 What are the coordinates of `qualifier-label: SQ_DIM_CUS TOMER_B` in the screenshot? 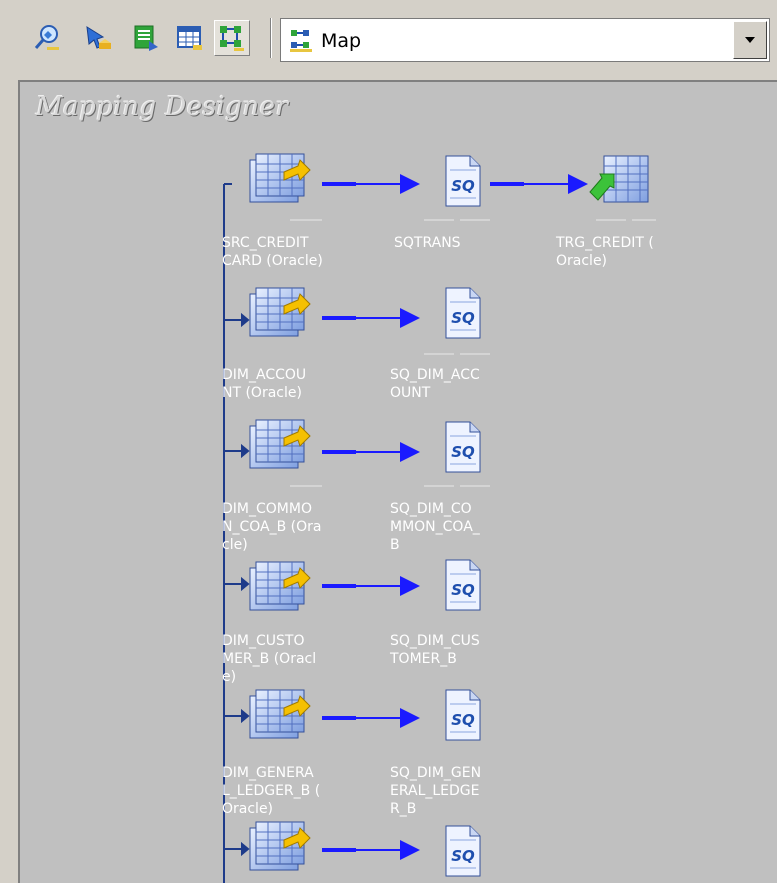 It's located at (435, 650).